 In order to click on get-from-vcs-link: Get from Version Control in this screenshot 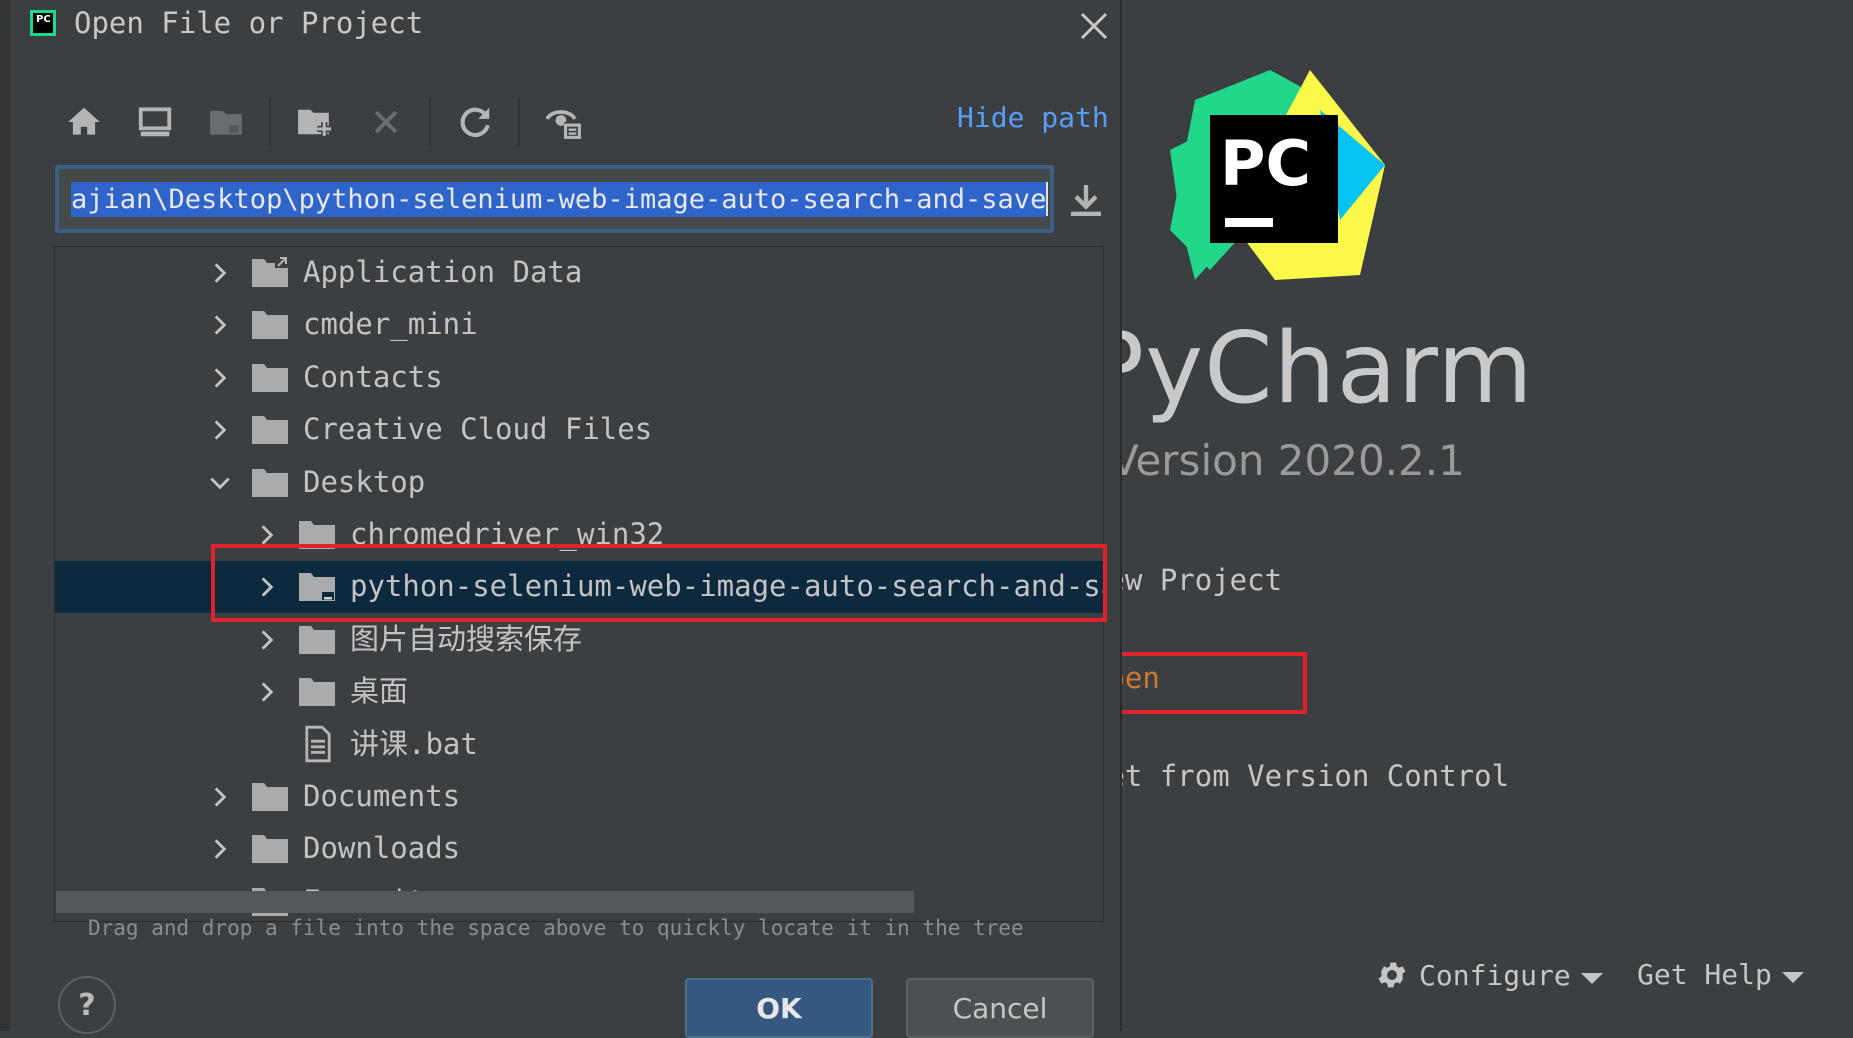, I will do `click(1299, 776)`.